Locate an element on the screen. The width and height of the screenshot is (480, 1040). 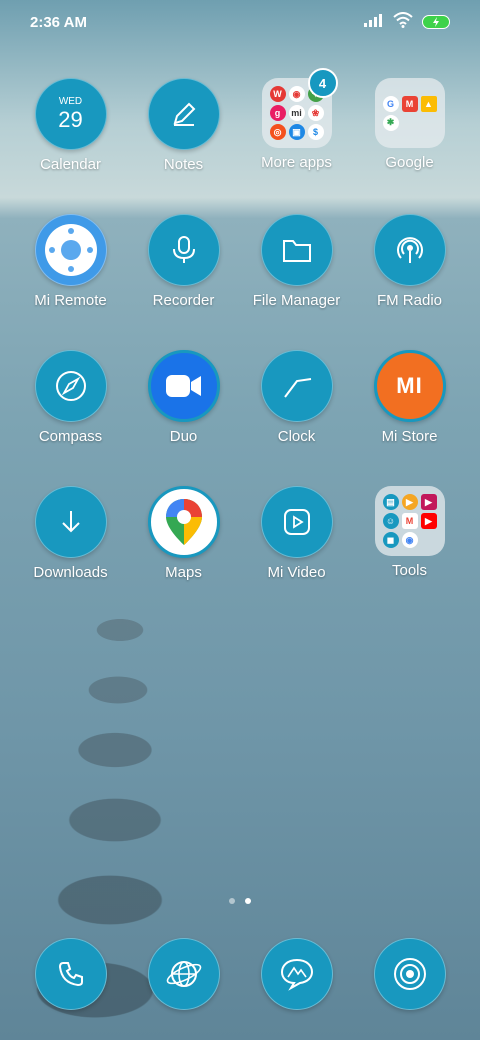
app-maps: Maps is located at coordinates (183, 533).